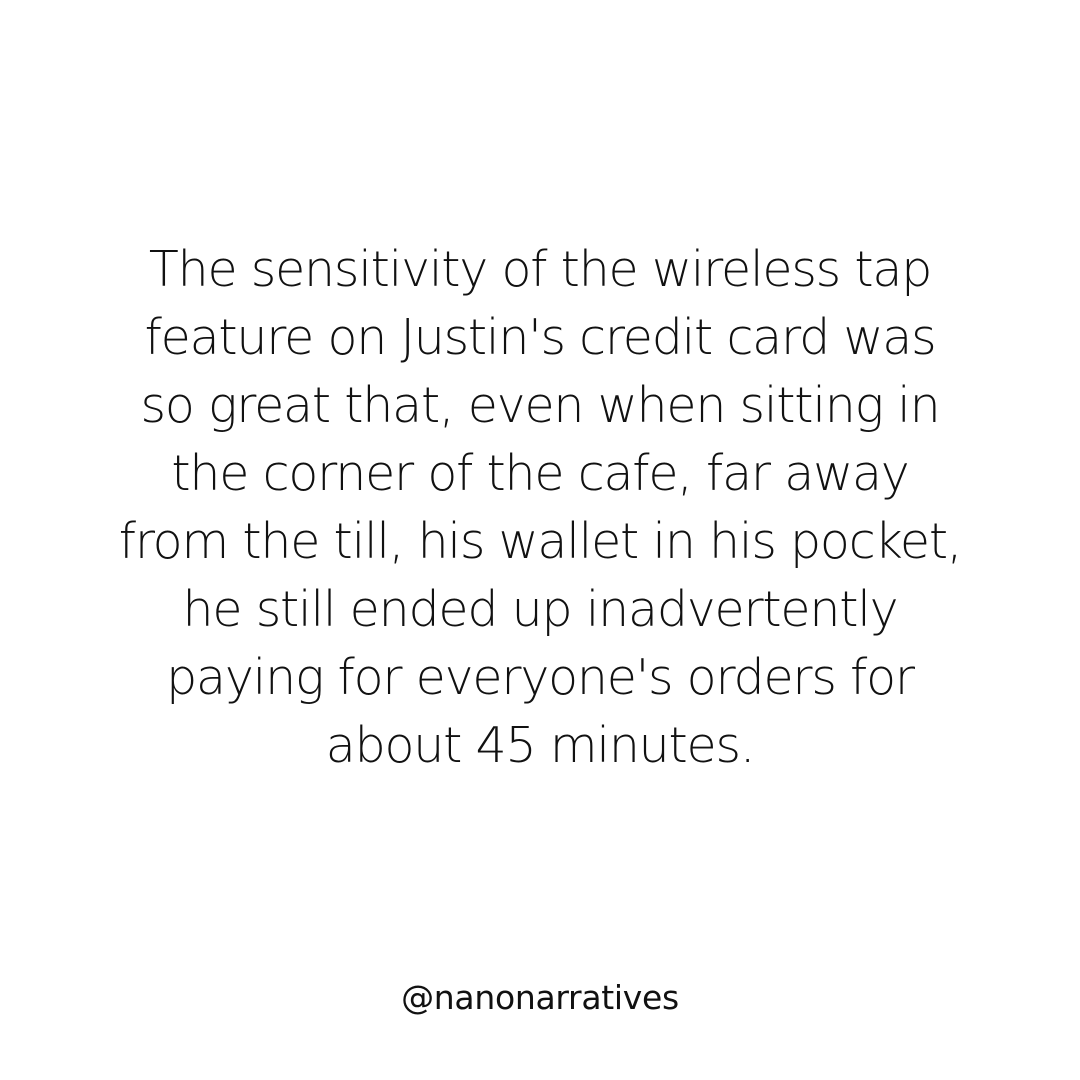  I want to click on story-line: he still ended up inadvertently, so click(540, 609).